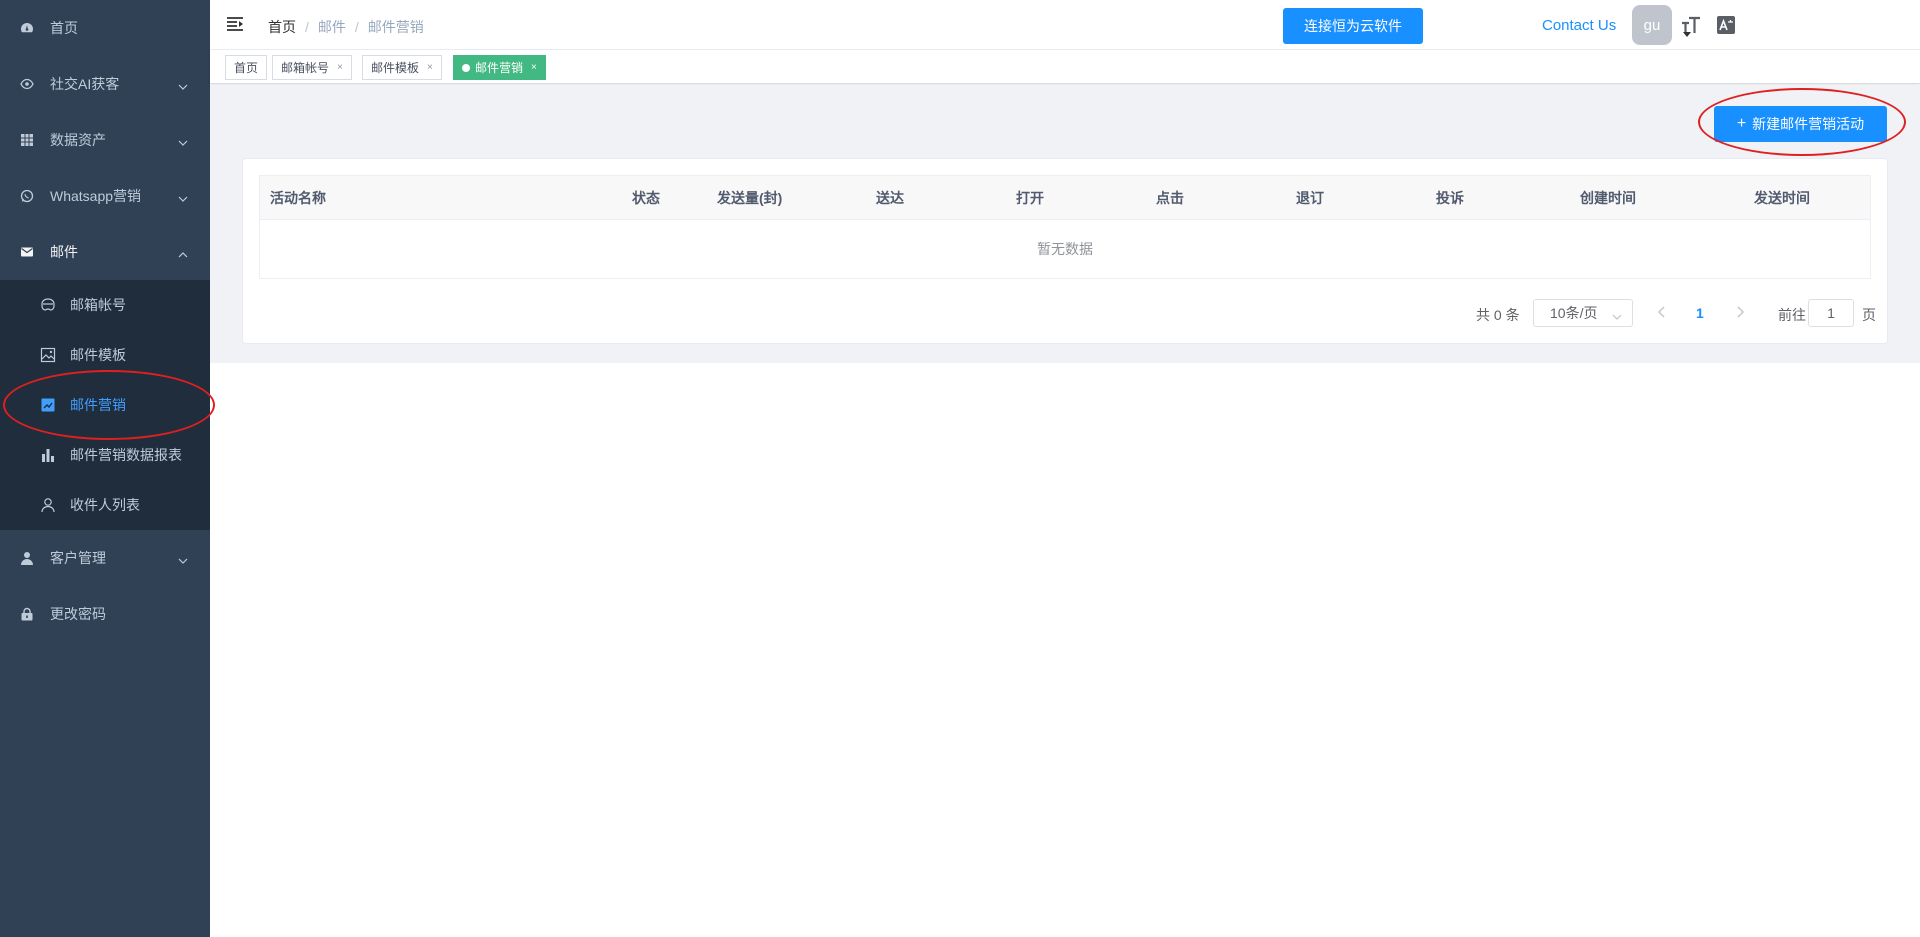  What do you see at coordinates (27, 28) in the screenshot?
I see `dashboard-icon` at bounding box center [27, 28].